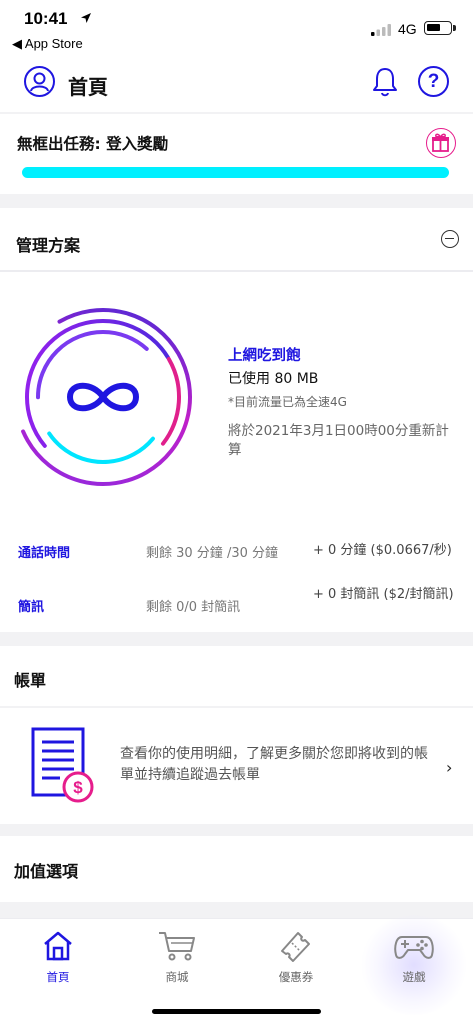  Describe the element at coordinates (58, 977) in the screenshot. I see `tab-home-label: 首頁` at that location.